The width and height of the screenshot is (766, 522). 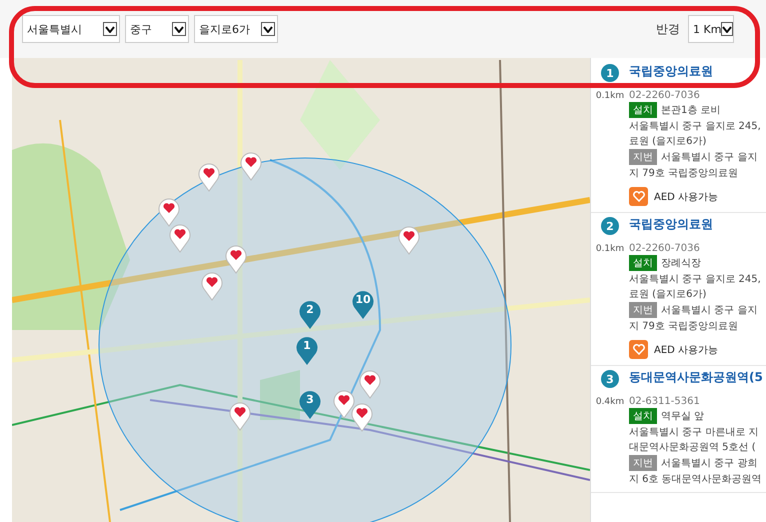 I want to click on number-badge: 1, so click(x=610, y=73).